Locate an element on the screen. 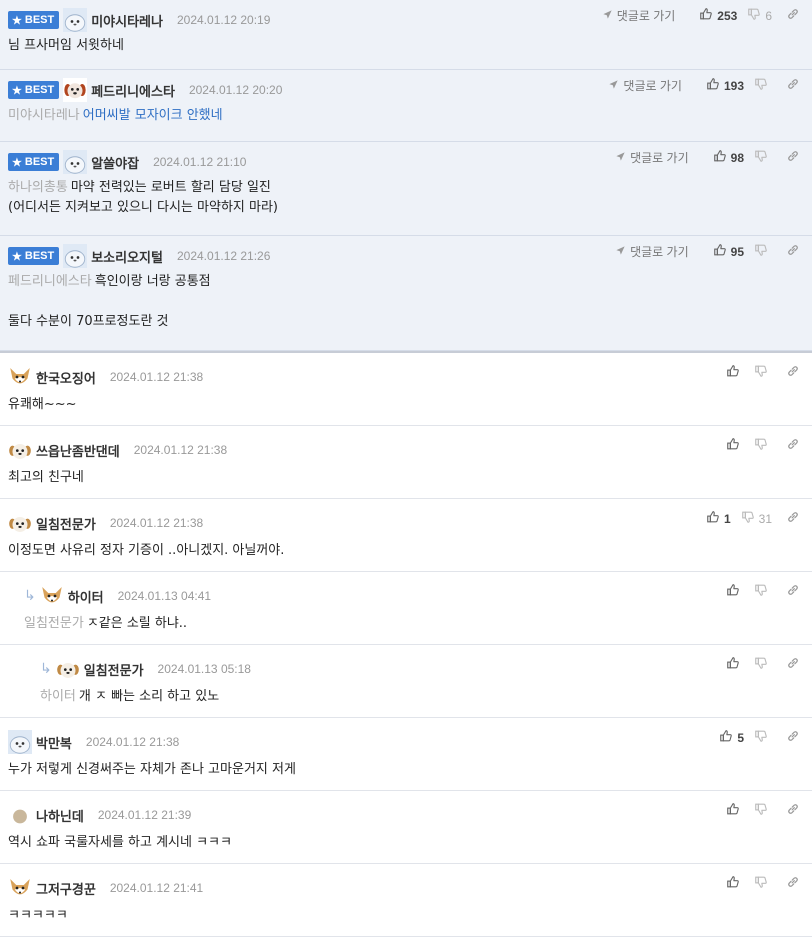  upvote-button: 193 is located at coordinates (725, 85).